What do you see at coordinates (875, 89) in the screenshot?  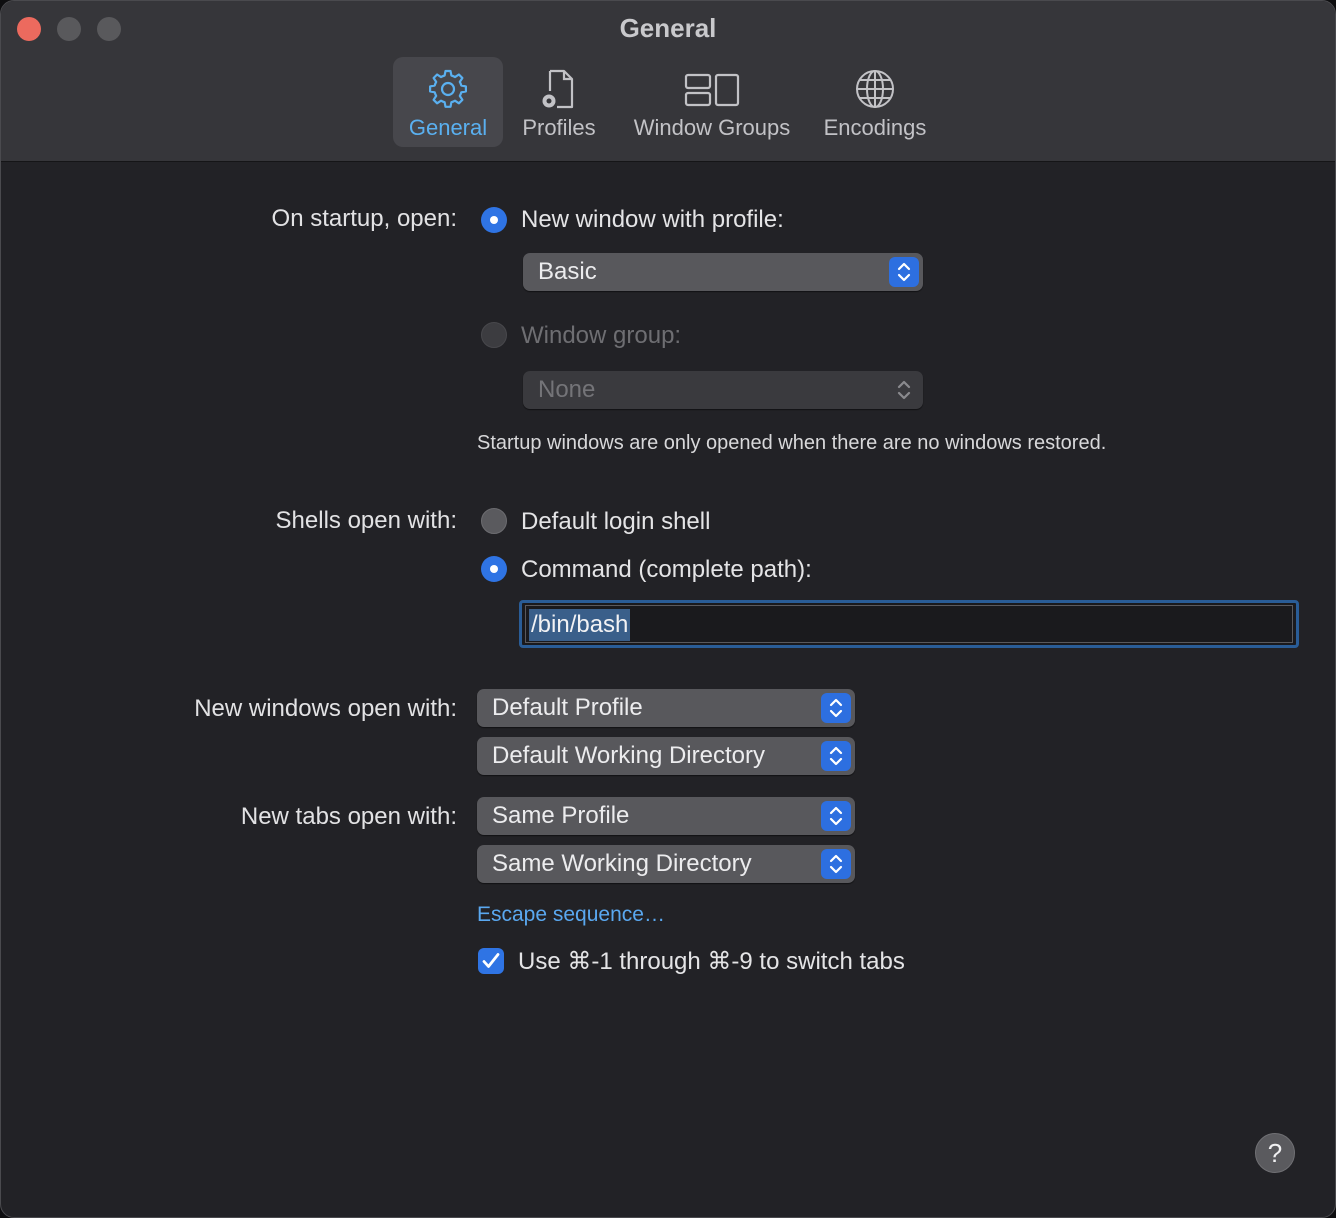 I see `globe-icon` at bounding box center [875, 89].